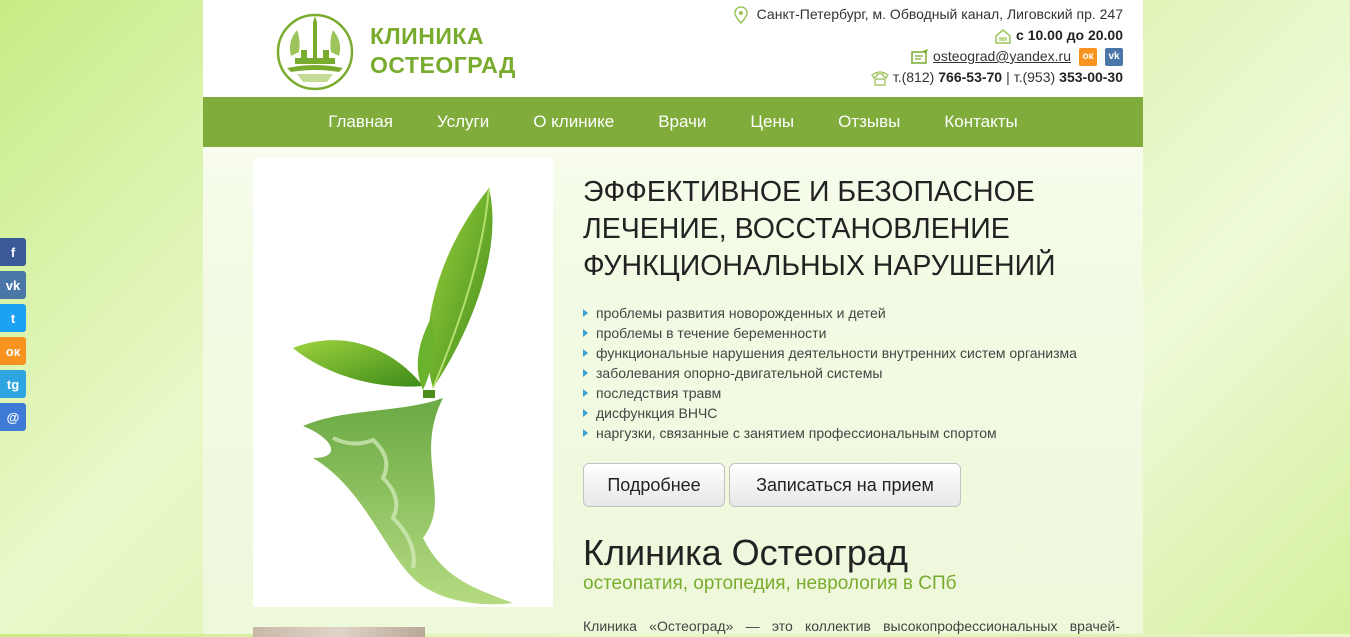  I want to click on odnoklassniki-icon: ок, so click(1088, 56).